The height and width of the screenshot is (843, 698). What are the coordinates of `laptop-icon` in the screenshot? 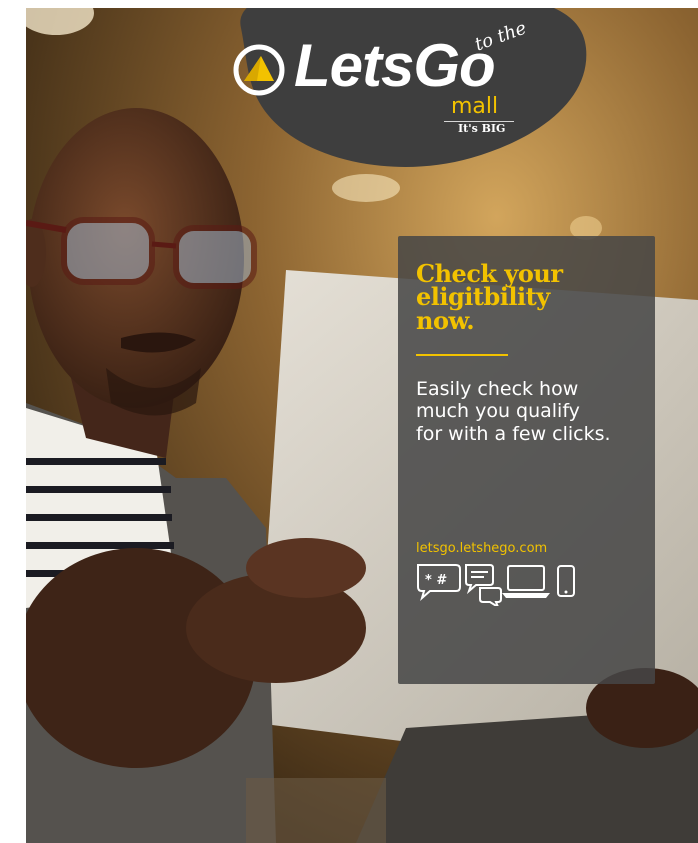 It's located at (526, 581).